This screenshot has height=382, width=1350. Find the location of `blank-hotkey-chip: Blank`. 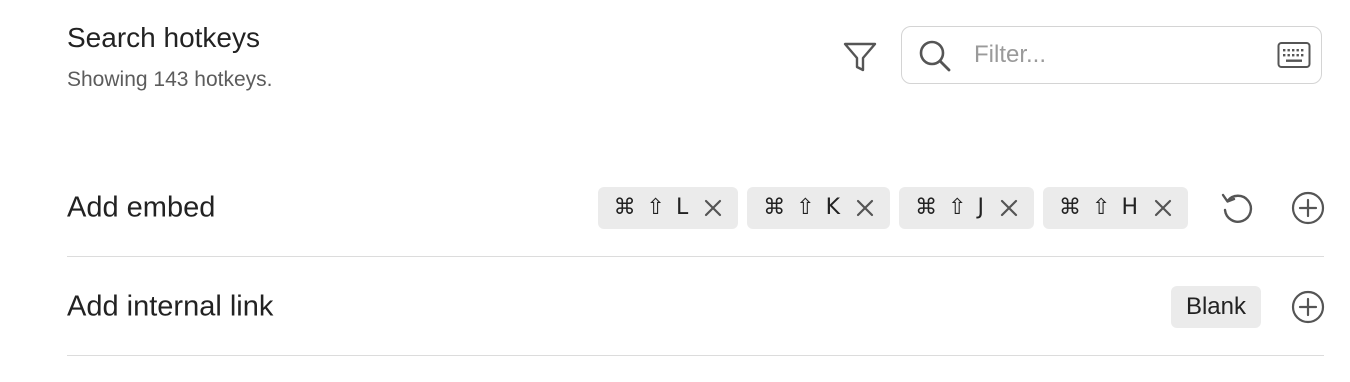

blank-hotkey-chip: Blank is located at coordinates (1215, 306).